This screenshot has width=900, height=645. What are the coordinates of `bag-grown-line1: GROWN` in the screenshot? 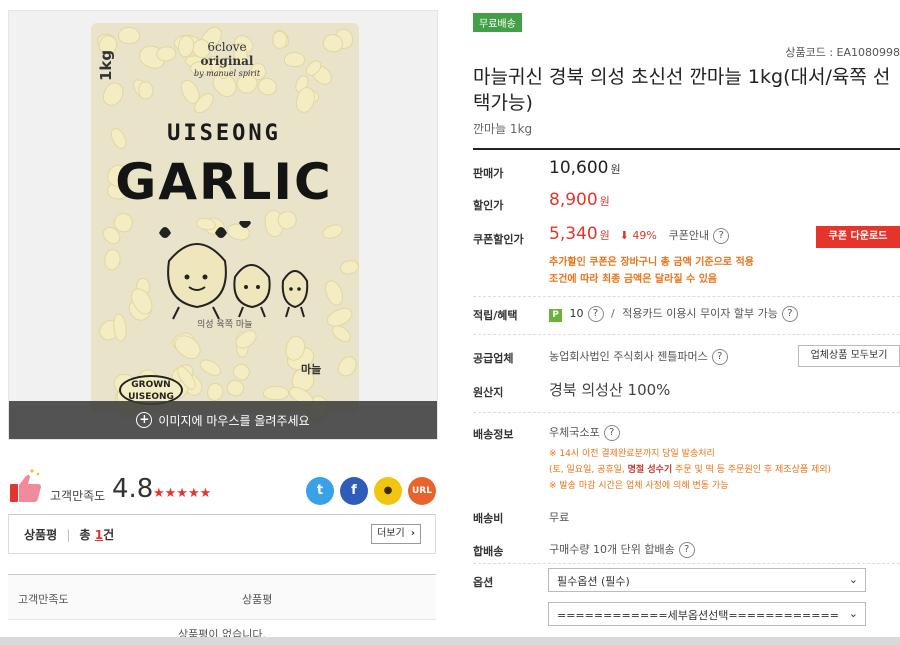 It's located at (151, 385).